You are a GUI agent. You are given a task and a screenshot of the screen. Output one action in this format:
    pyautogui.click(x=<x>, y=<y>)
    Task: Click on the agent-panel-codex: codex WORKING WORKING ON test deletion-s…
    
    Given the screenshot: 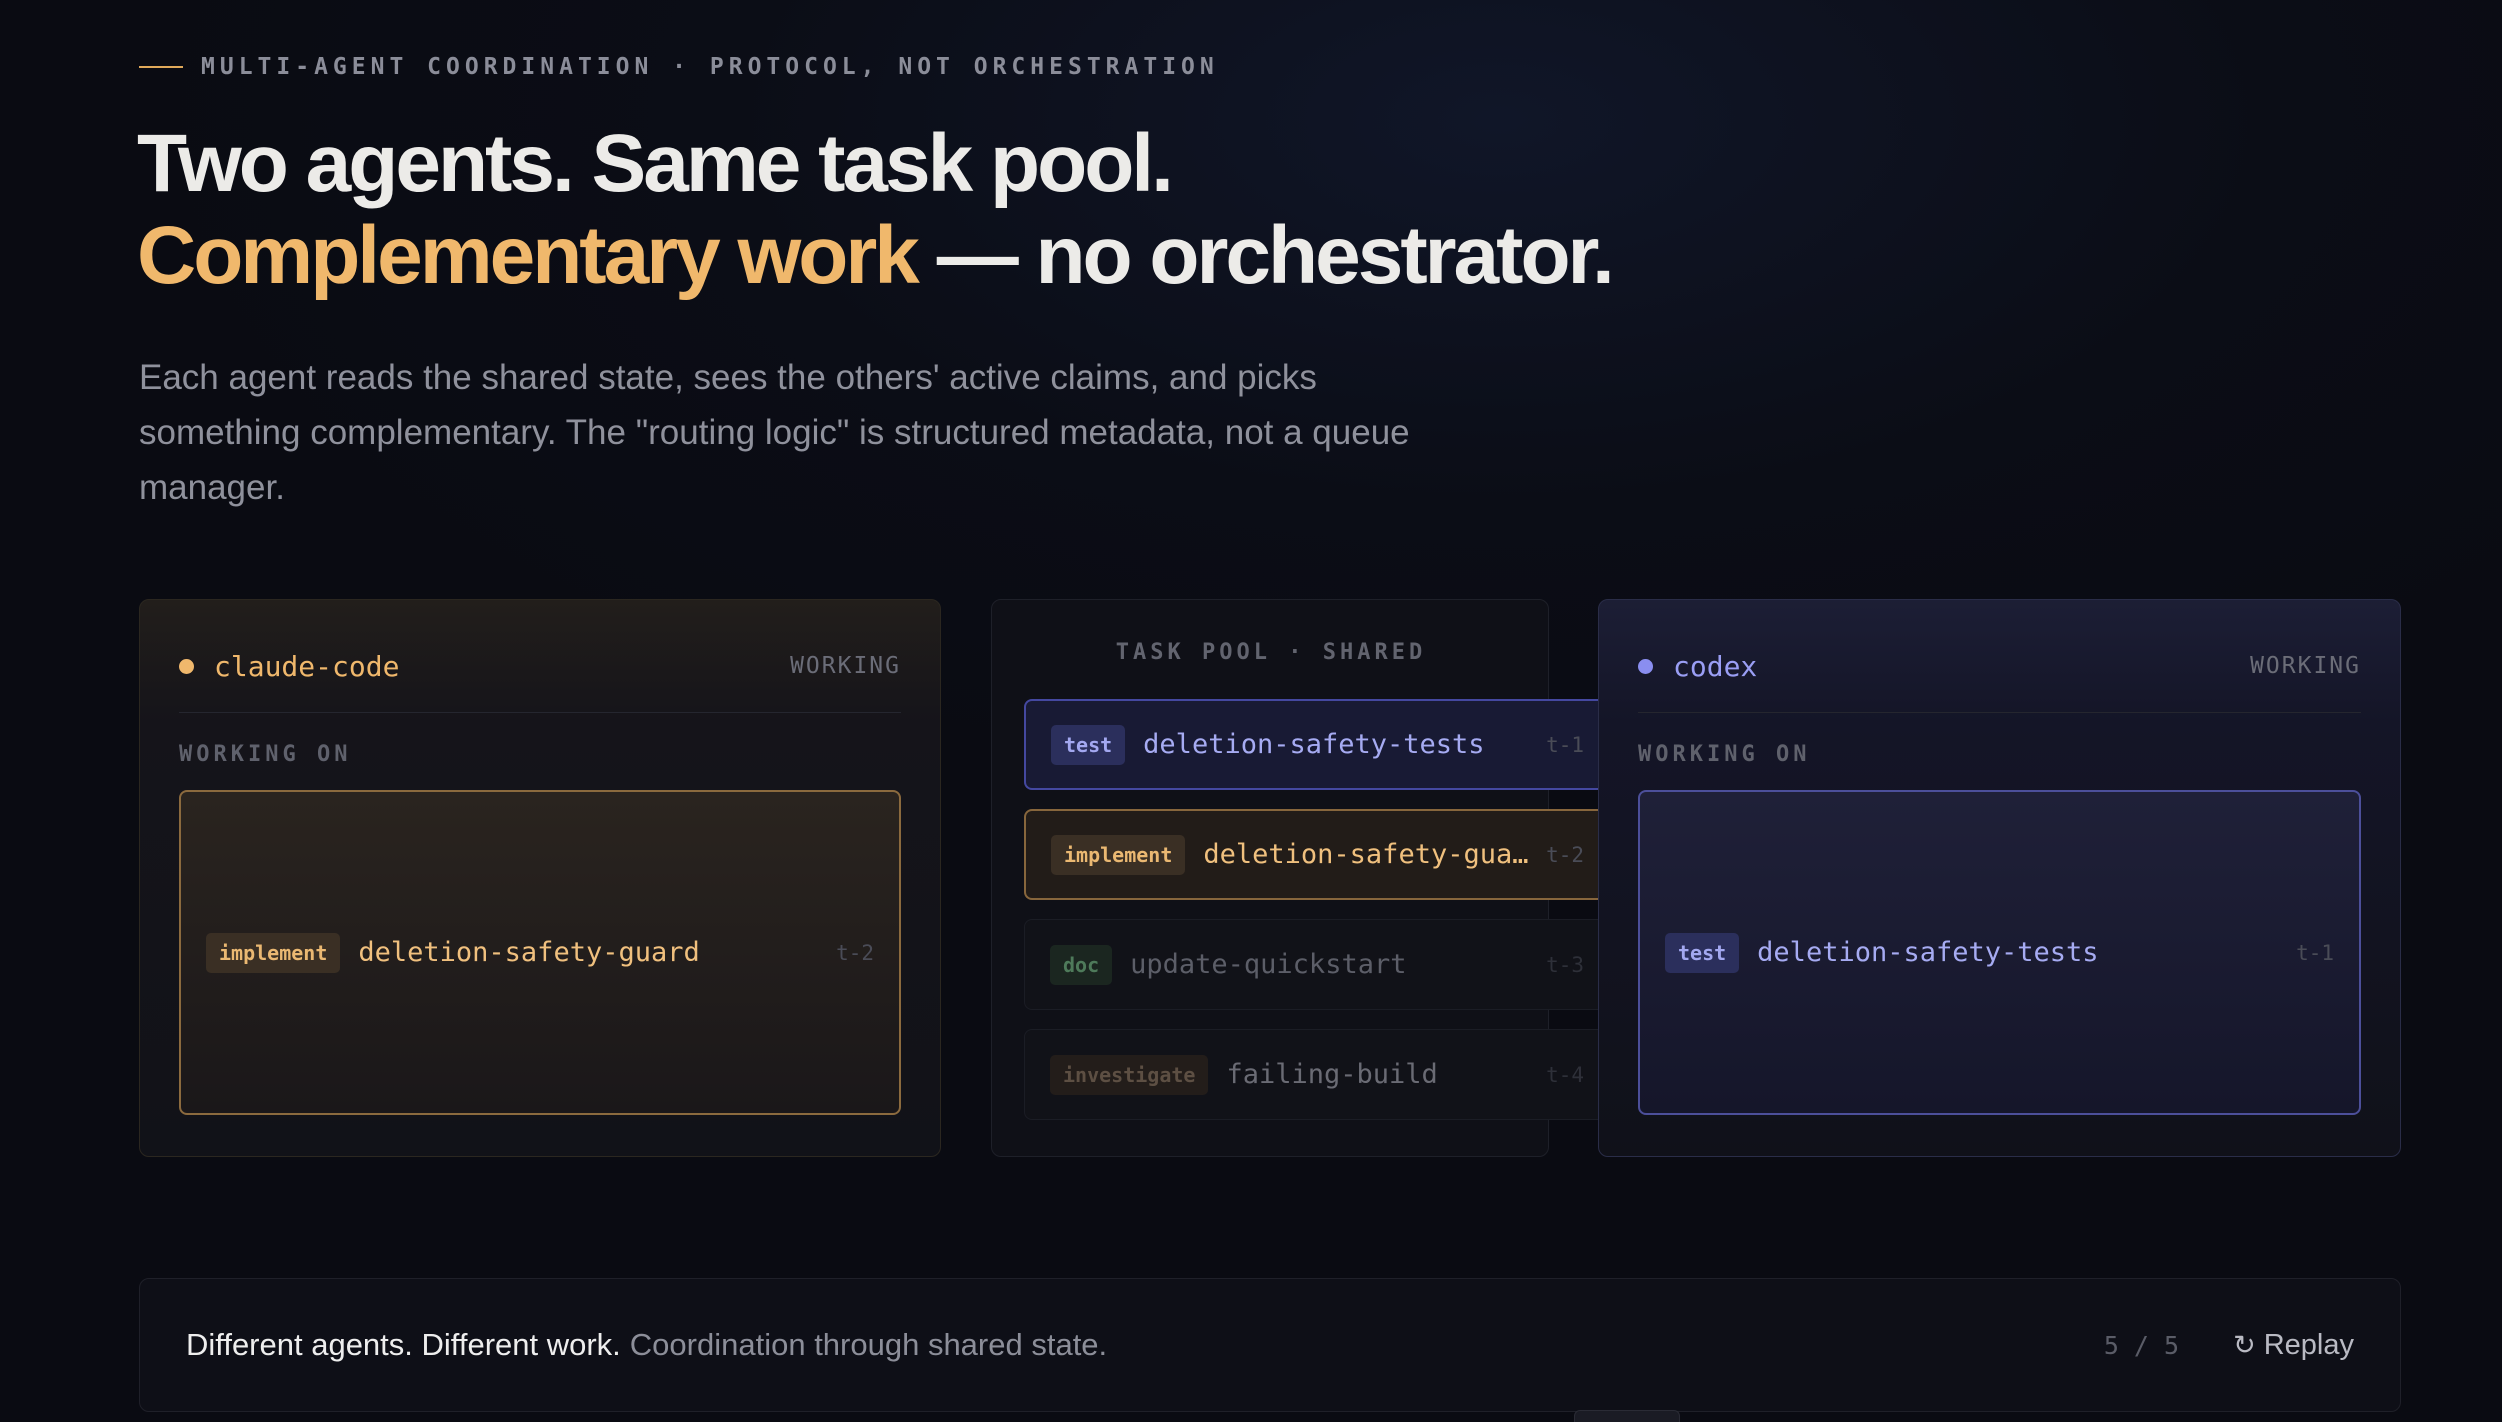 What is the action you would take?
    pyautogui.click(x=1999, y=878)
    